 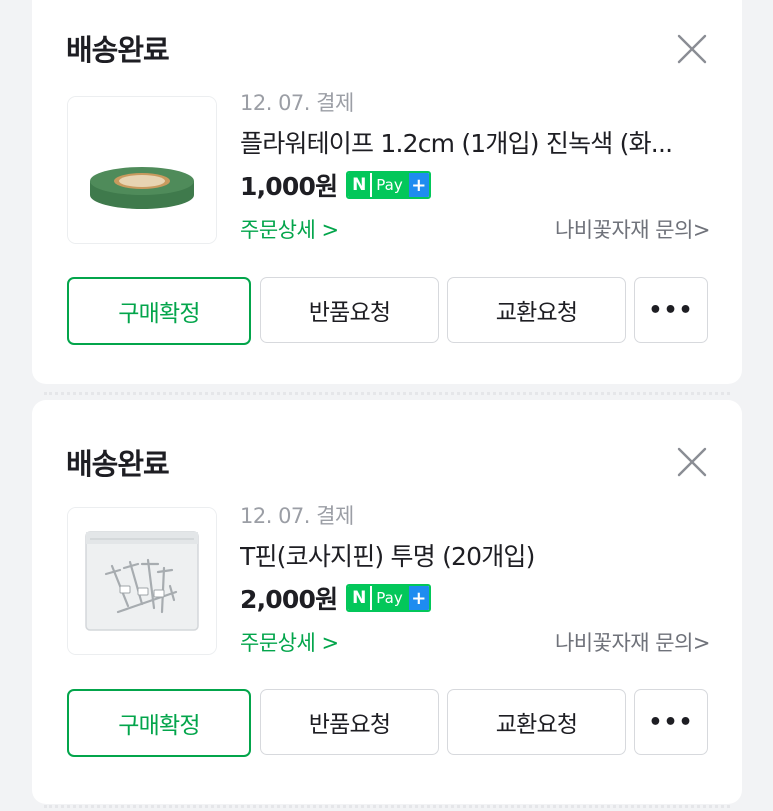 I want to click on product-name: T핀(코사지핀) 투명 (20개입), so click(x=475, y=557).